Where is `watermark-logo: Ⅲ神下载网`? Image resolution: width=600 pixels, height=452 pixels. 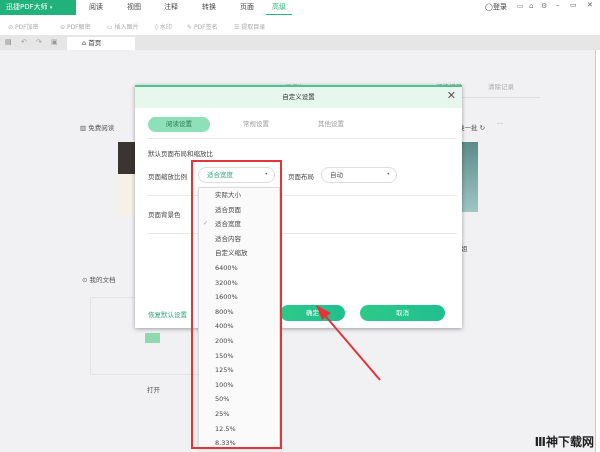
watermark-logo: Ⅲ神下载网 is located at coordinates (564, 442).